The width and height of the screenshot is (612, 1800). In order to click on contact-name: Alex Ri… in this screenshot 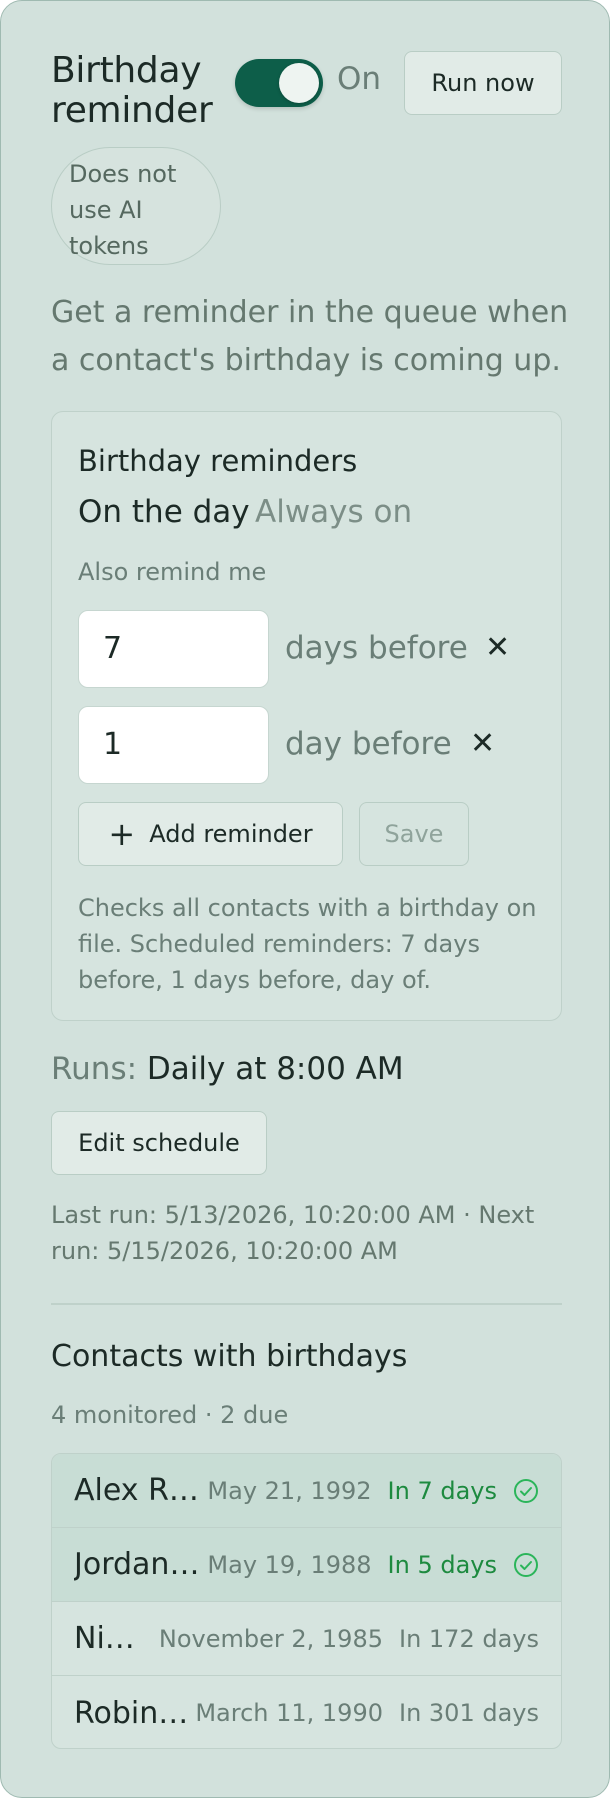, I will do `click(139, 1490)`.